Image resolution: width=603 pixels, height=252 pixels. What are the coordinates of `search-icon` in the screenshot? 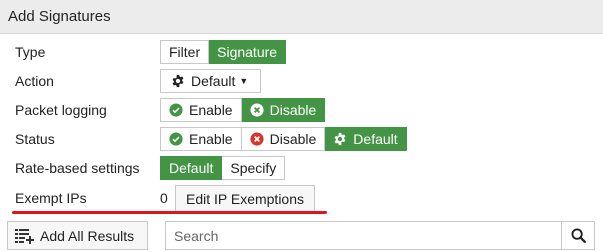 It's located at (578, 235).